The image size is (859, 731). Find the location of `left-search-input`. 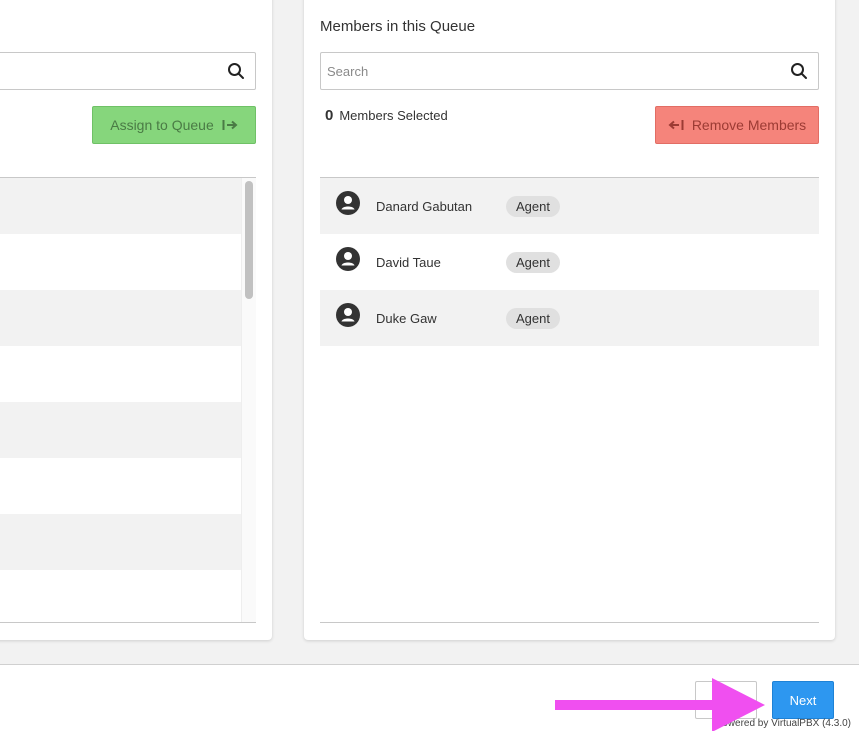

left-search-input is located at coordinates (127, 71).